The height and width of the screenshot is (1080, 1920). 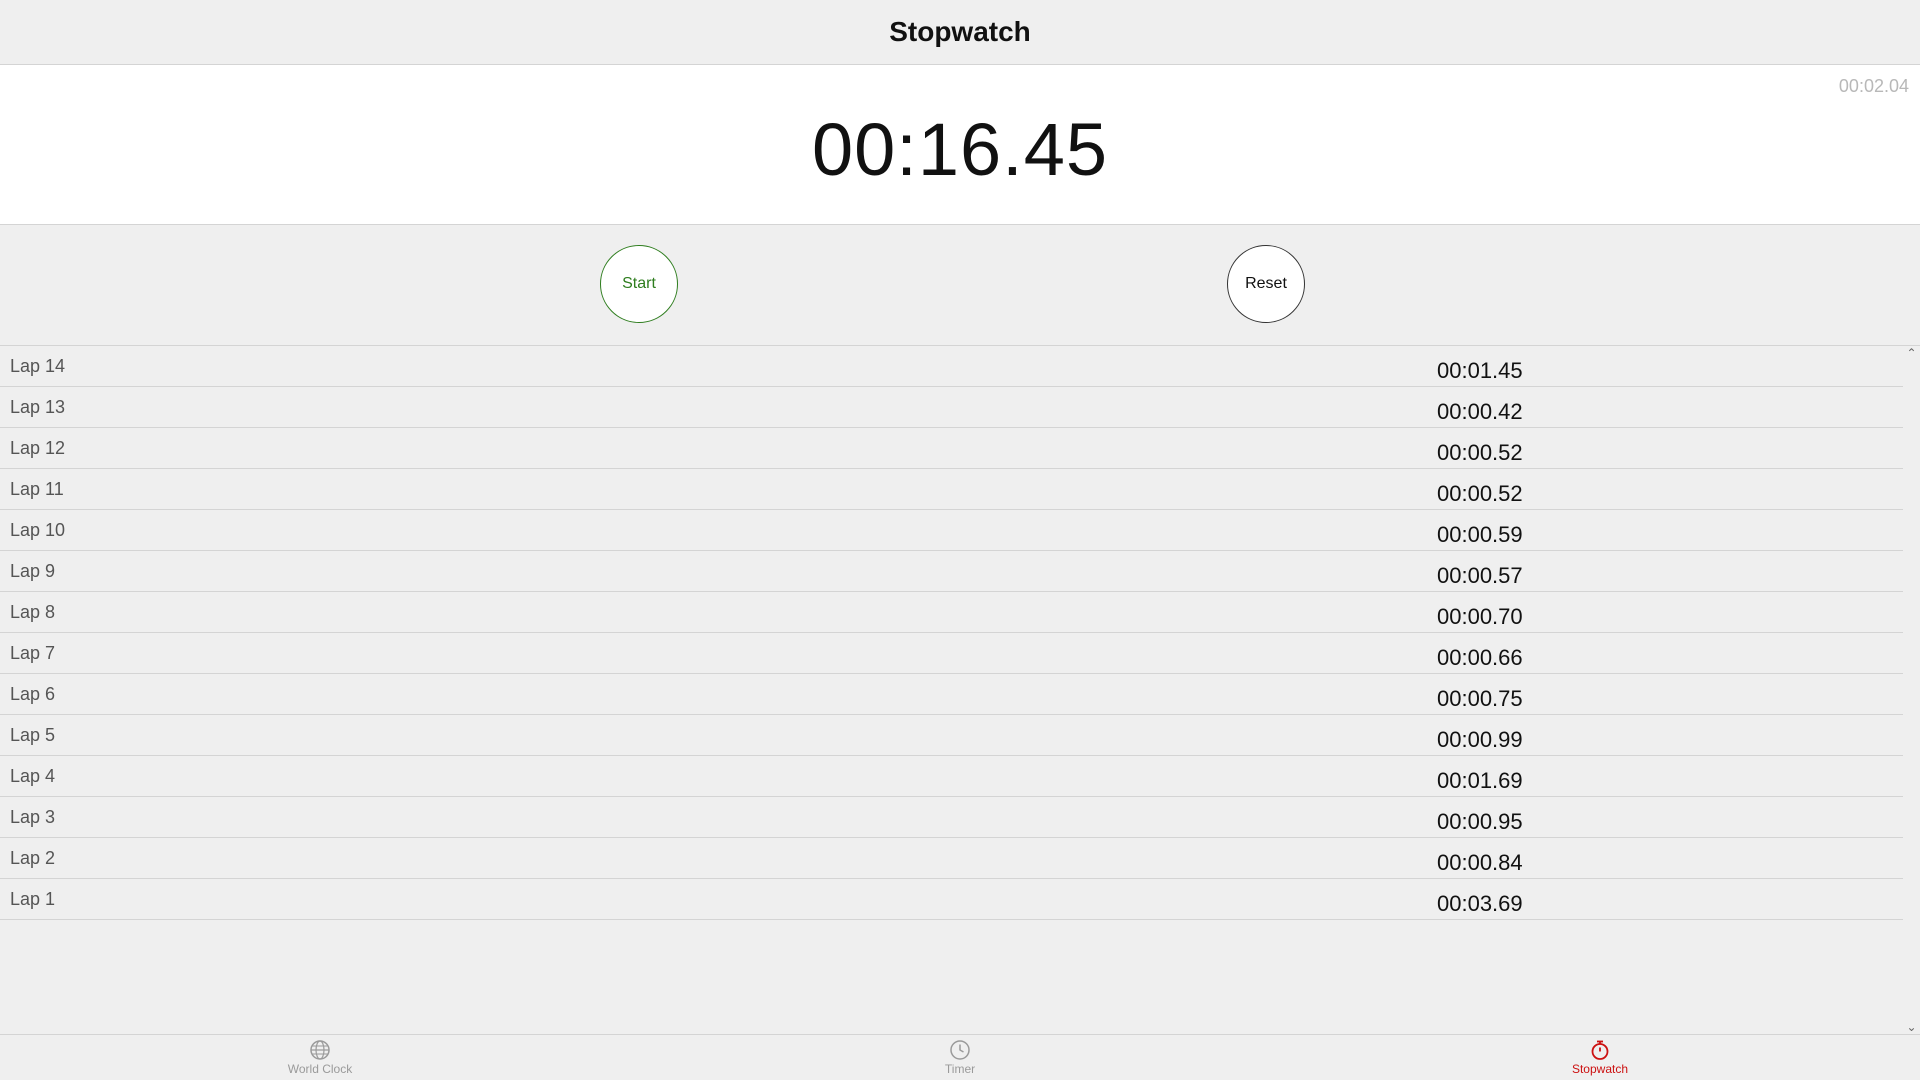 I want to click on lap-row: Lap 7 00:00.66, so click(x=951, y=653).